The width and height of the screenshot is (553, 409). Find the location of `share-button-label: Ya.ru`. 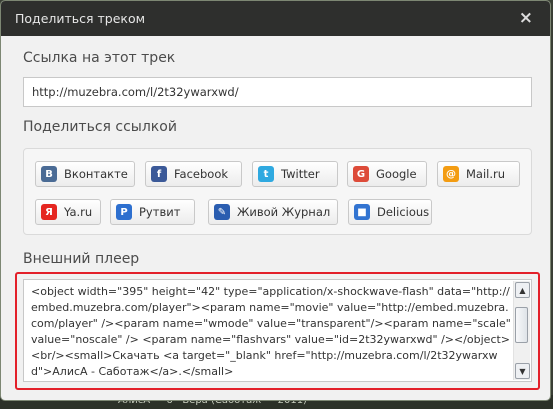

share-button-label: Ya.ru is located at coordinates (78, 212).